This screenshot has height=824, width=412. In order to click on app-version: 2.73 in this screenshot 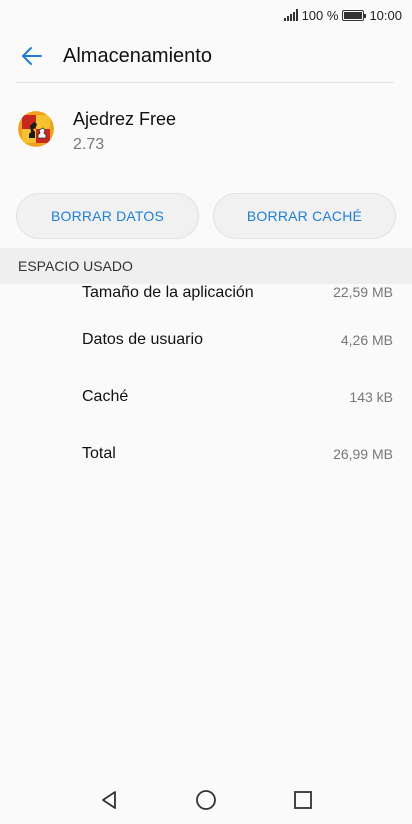, I will do `click(89, 144)`.